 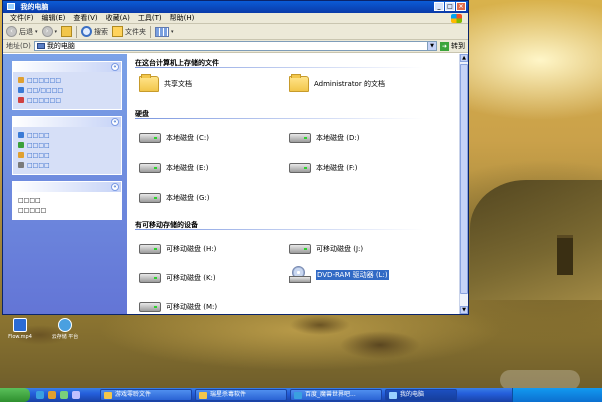 What do you see at coordinates (536, 240) in the screenshot?
I see `desktop-hill` at bounding box center [536, 240].